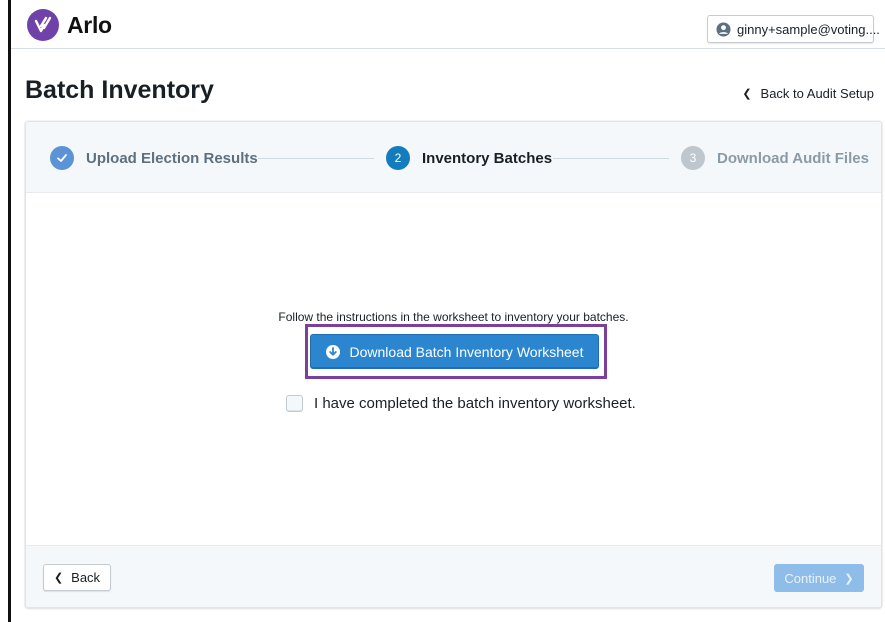  What do you see at coordinates (453, 576) in the screenshot?
I see `card-footer: ❮ Back Continue ❯` at bounding box center [453, 576].